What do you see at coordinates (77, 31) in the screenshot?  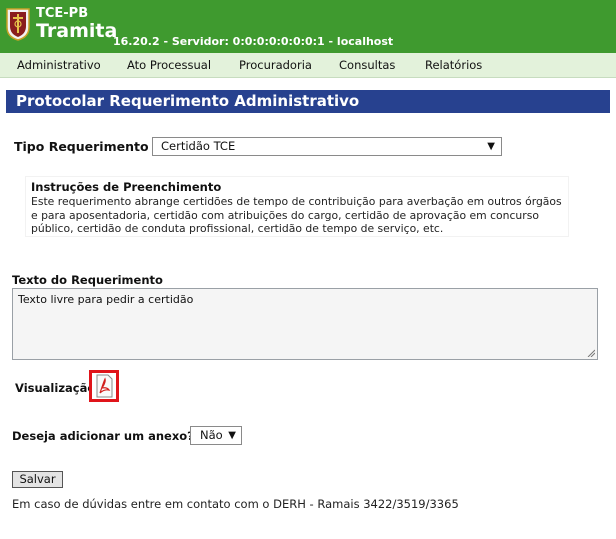 I see `brand-title: Tramita` at bounding box center [77, 31].